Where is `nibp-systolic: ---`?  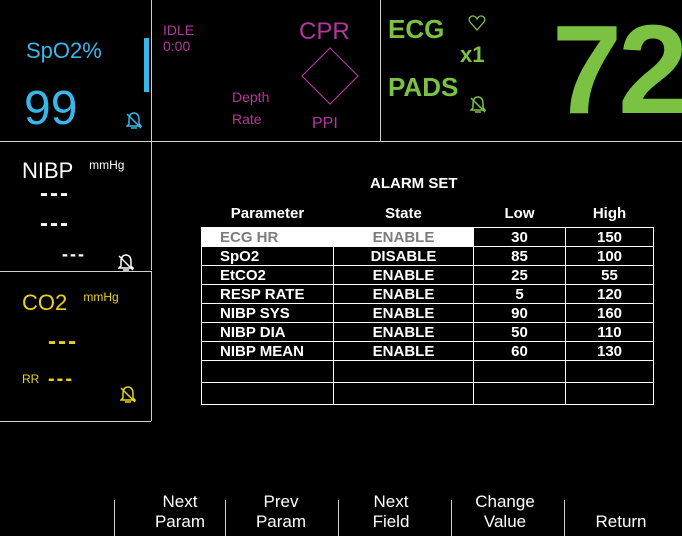 nibp-systolic: --- is located at coordinates (55, 193).